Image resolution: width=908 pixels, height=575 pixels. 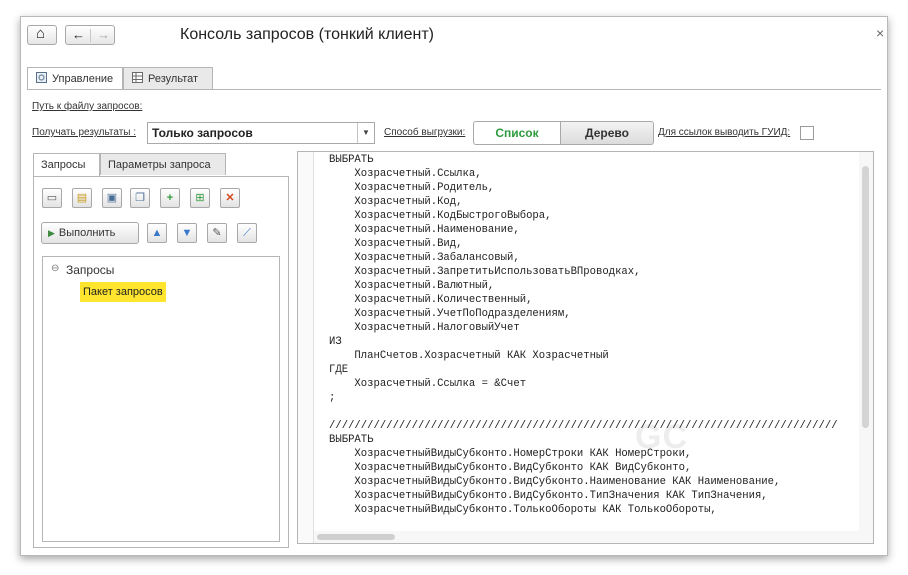 What do you see at coordinates (137, 77) in the screenshot?
I see `table-icon` at bounding box center [137, 77].